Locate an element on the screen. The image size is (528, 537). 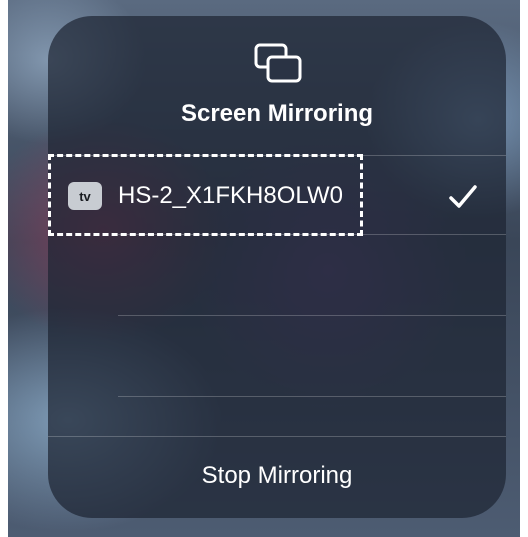
divider is located at coordinates (312, 396).